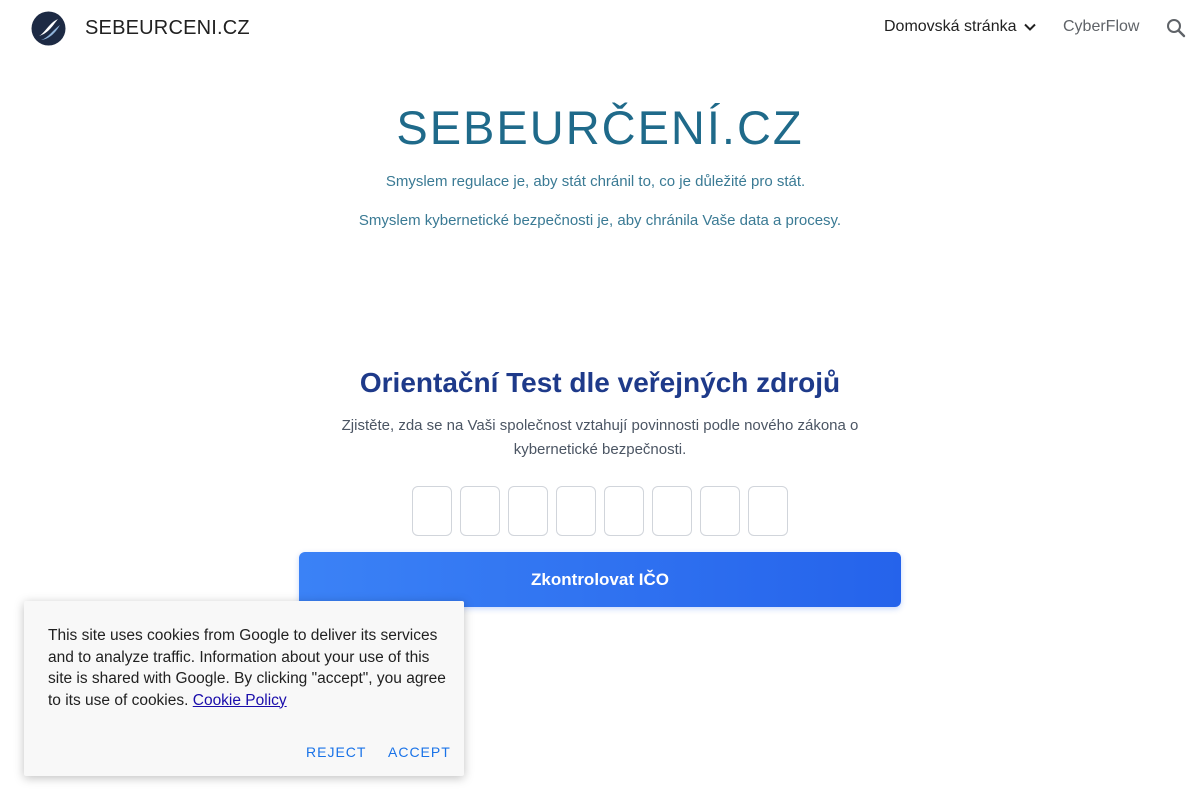  What do you see at coordinates (167, 28) in the screenshot?
I see `site-name: SEBEURCENI.CZ` at bounding box center [167, 28].